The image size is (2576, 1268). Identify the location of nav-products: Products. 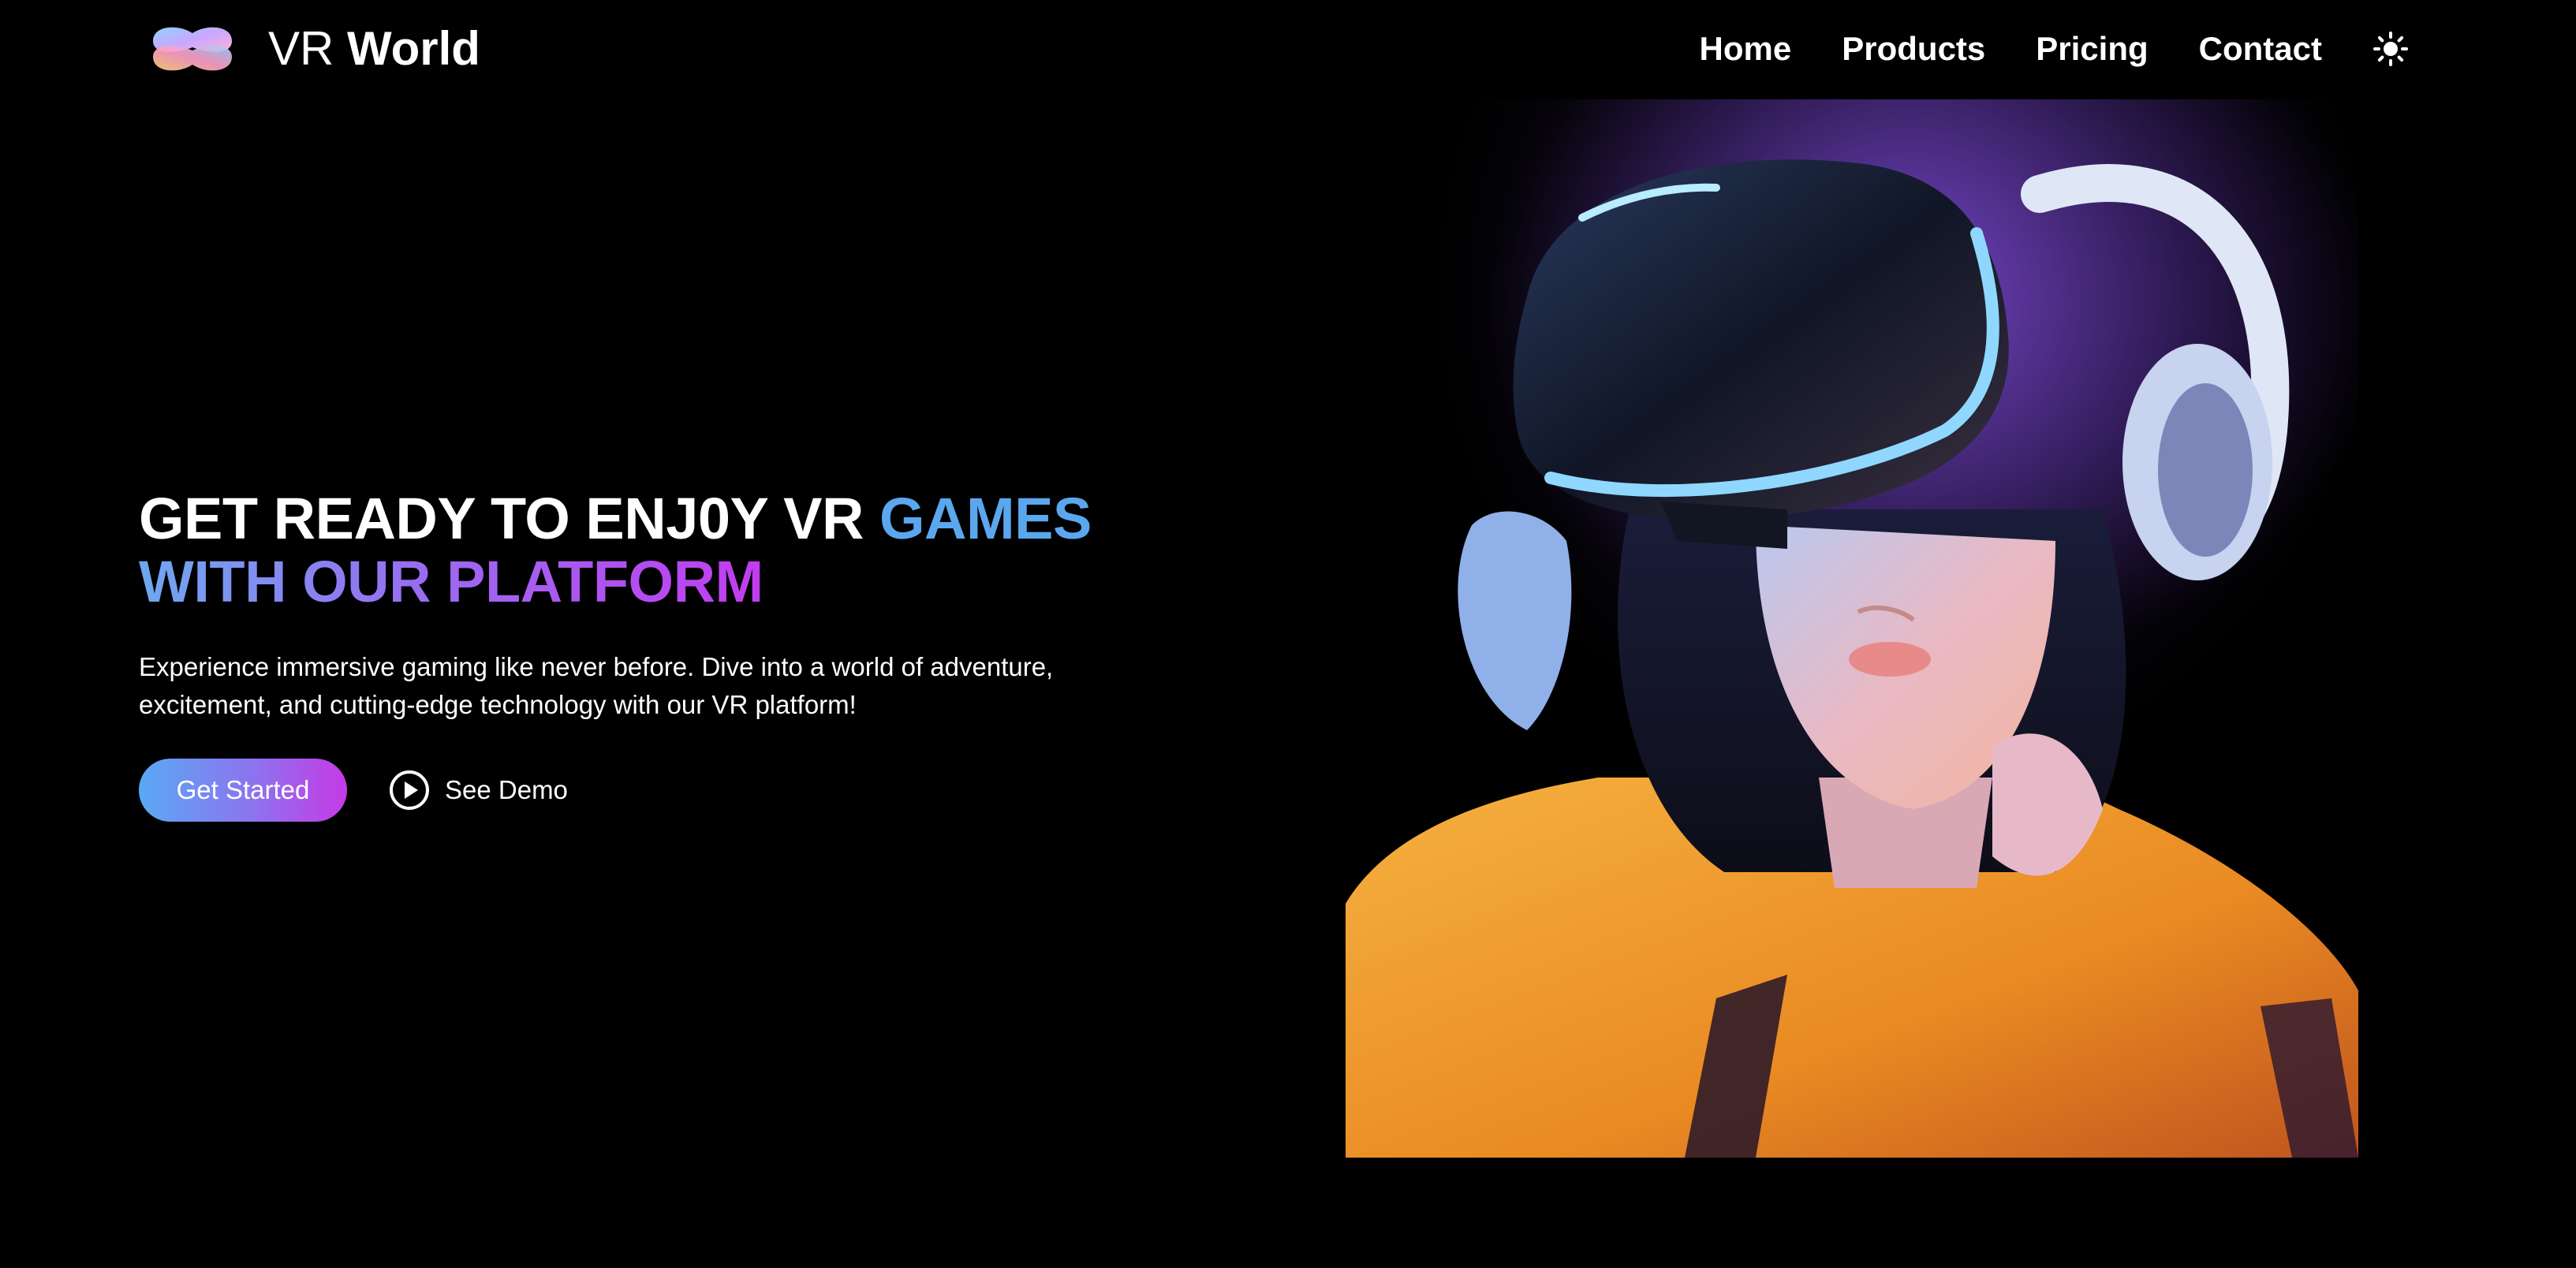
(1913, 49).